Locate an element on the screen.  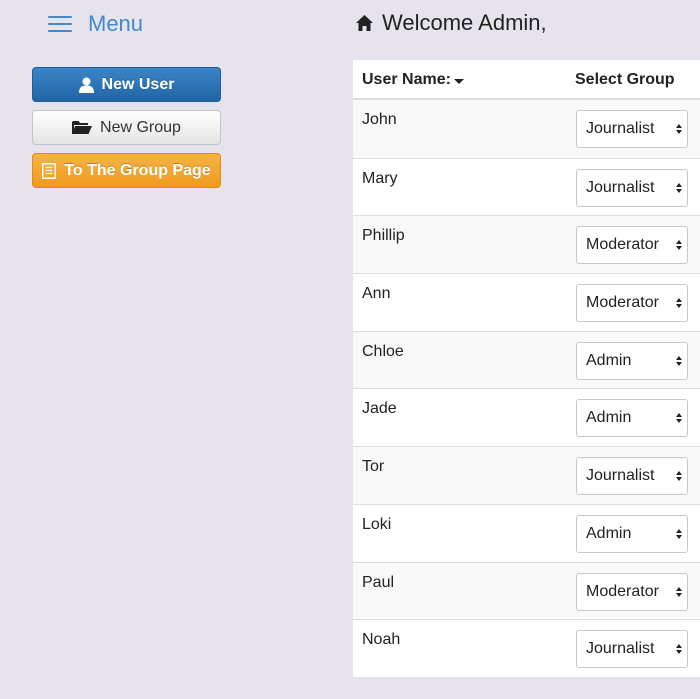
new-group-label: New Group is located at coordinates (140, 127).